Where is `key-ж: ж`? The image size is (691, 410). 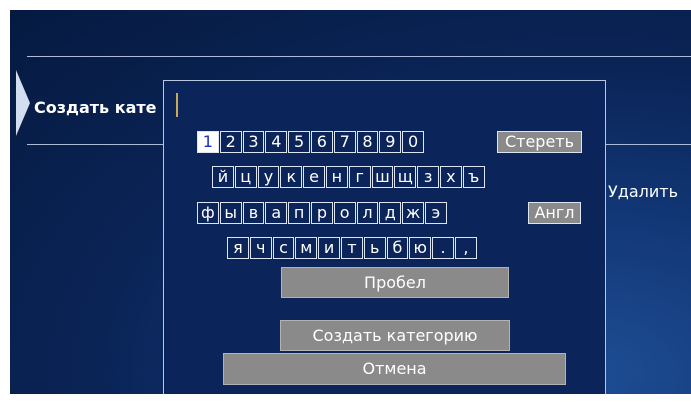 key-ж: ж is located at coordinates (413, 213).